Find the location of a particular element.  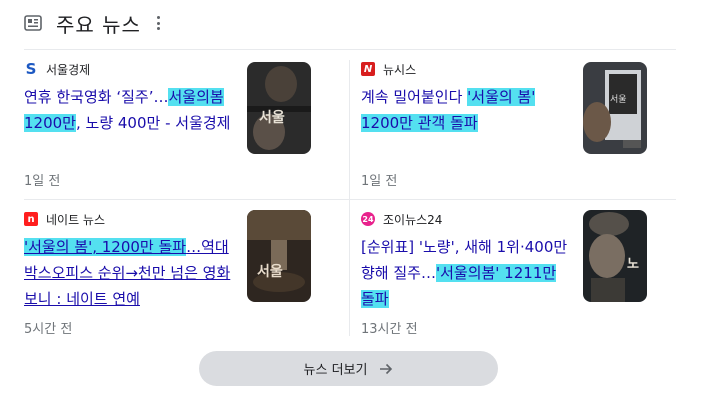

news-source: 24 조이뉴스24 is located at coordinates (401, 219).